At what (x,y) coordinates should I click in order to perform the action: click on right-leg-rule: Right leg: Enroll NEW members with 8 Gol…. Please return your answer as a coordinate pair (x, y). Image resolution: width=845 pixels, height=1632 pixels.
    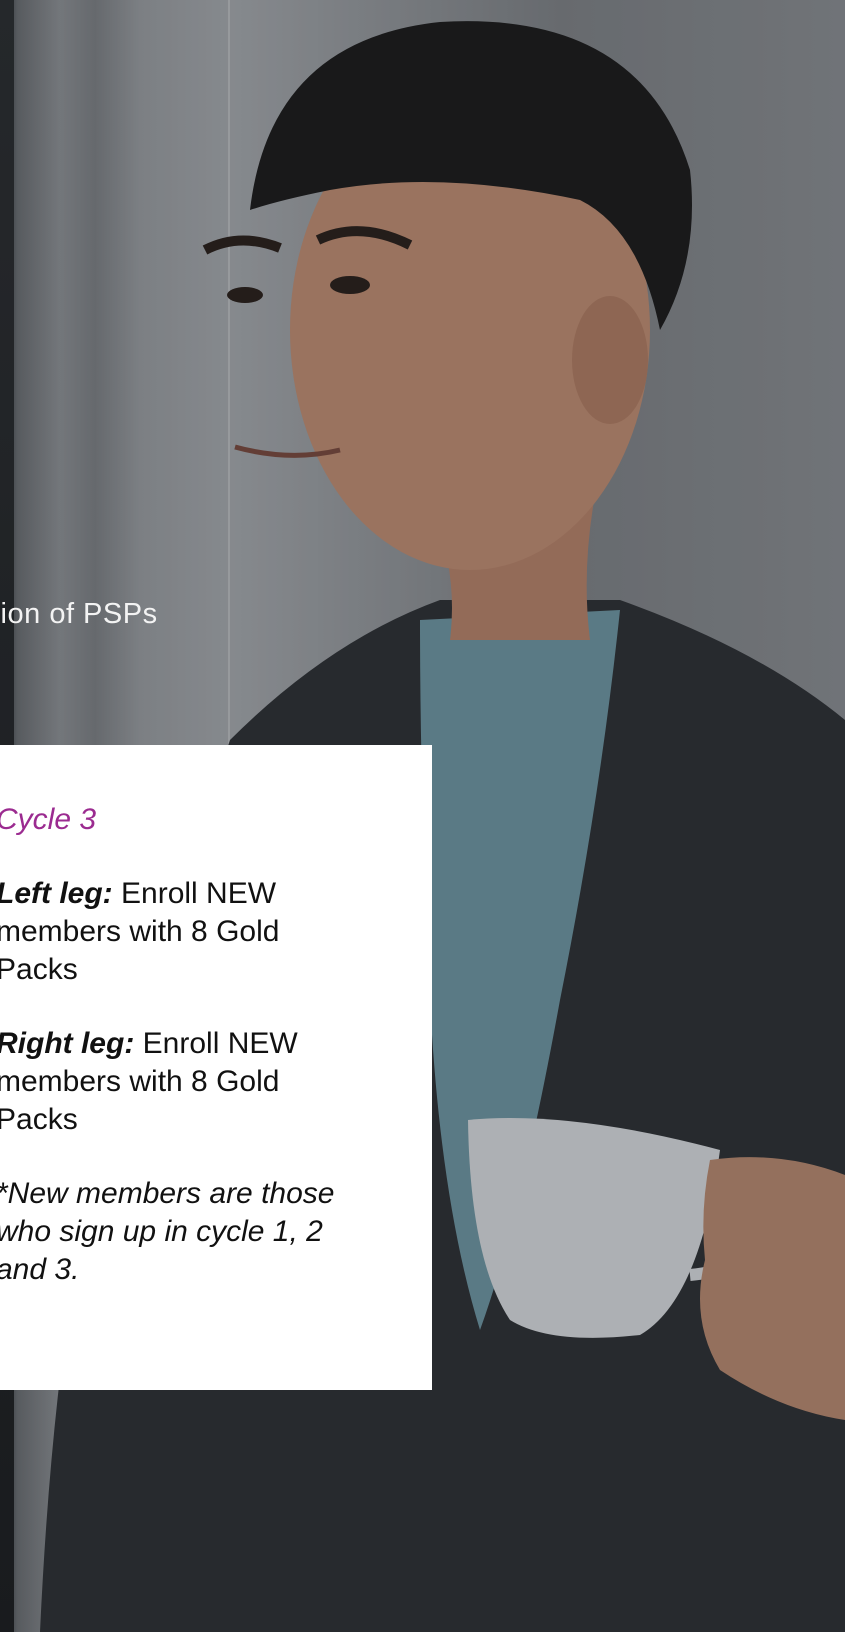
    Looking at the image, I should click on (178, 1082).